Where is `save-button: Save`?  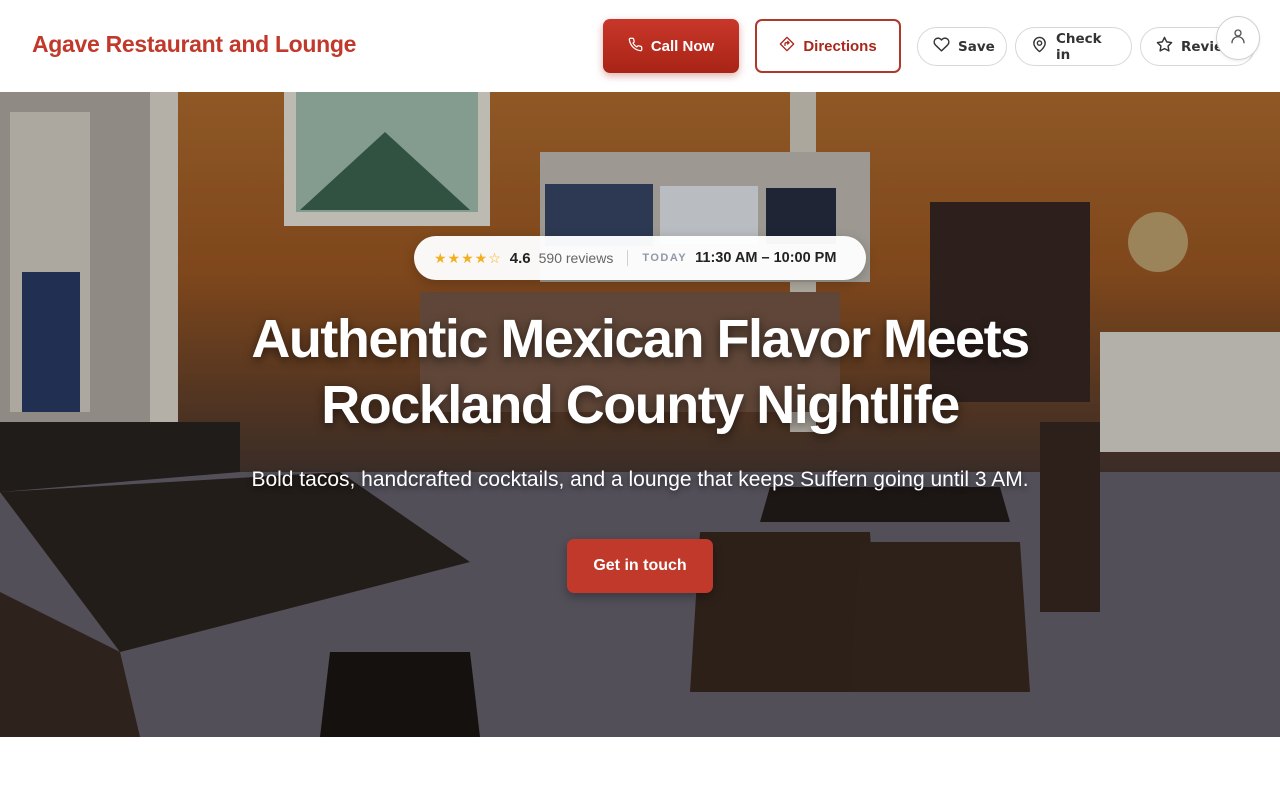
save-button: Save is located at coordinates (962, 46).